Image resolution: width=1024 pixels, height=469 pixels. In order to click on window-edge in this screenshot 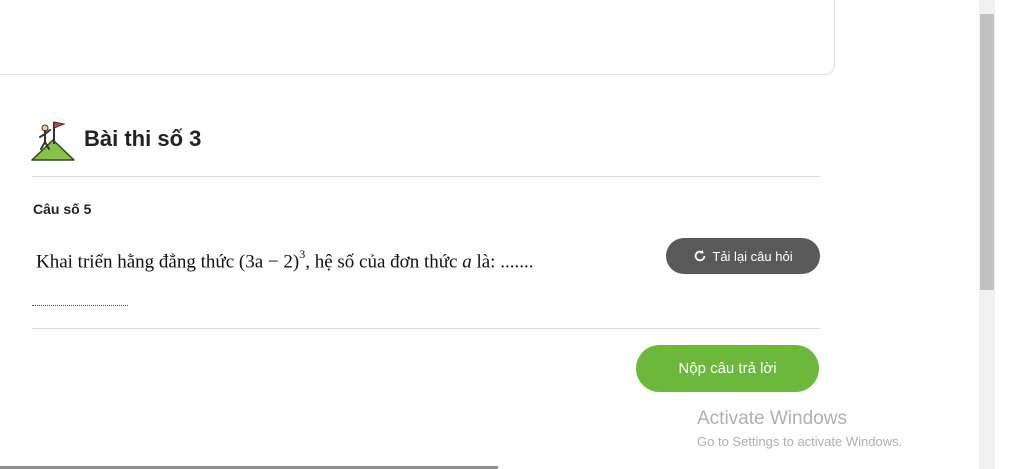, I will do `click(1009, 234)`.